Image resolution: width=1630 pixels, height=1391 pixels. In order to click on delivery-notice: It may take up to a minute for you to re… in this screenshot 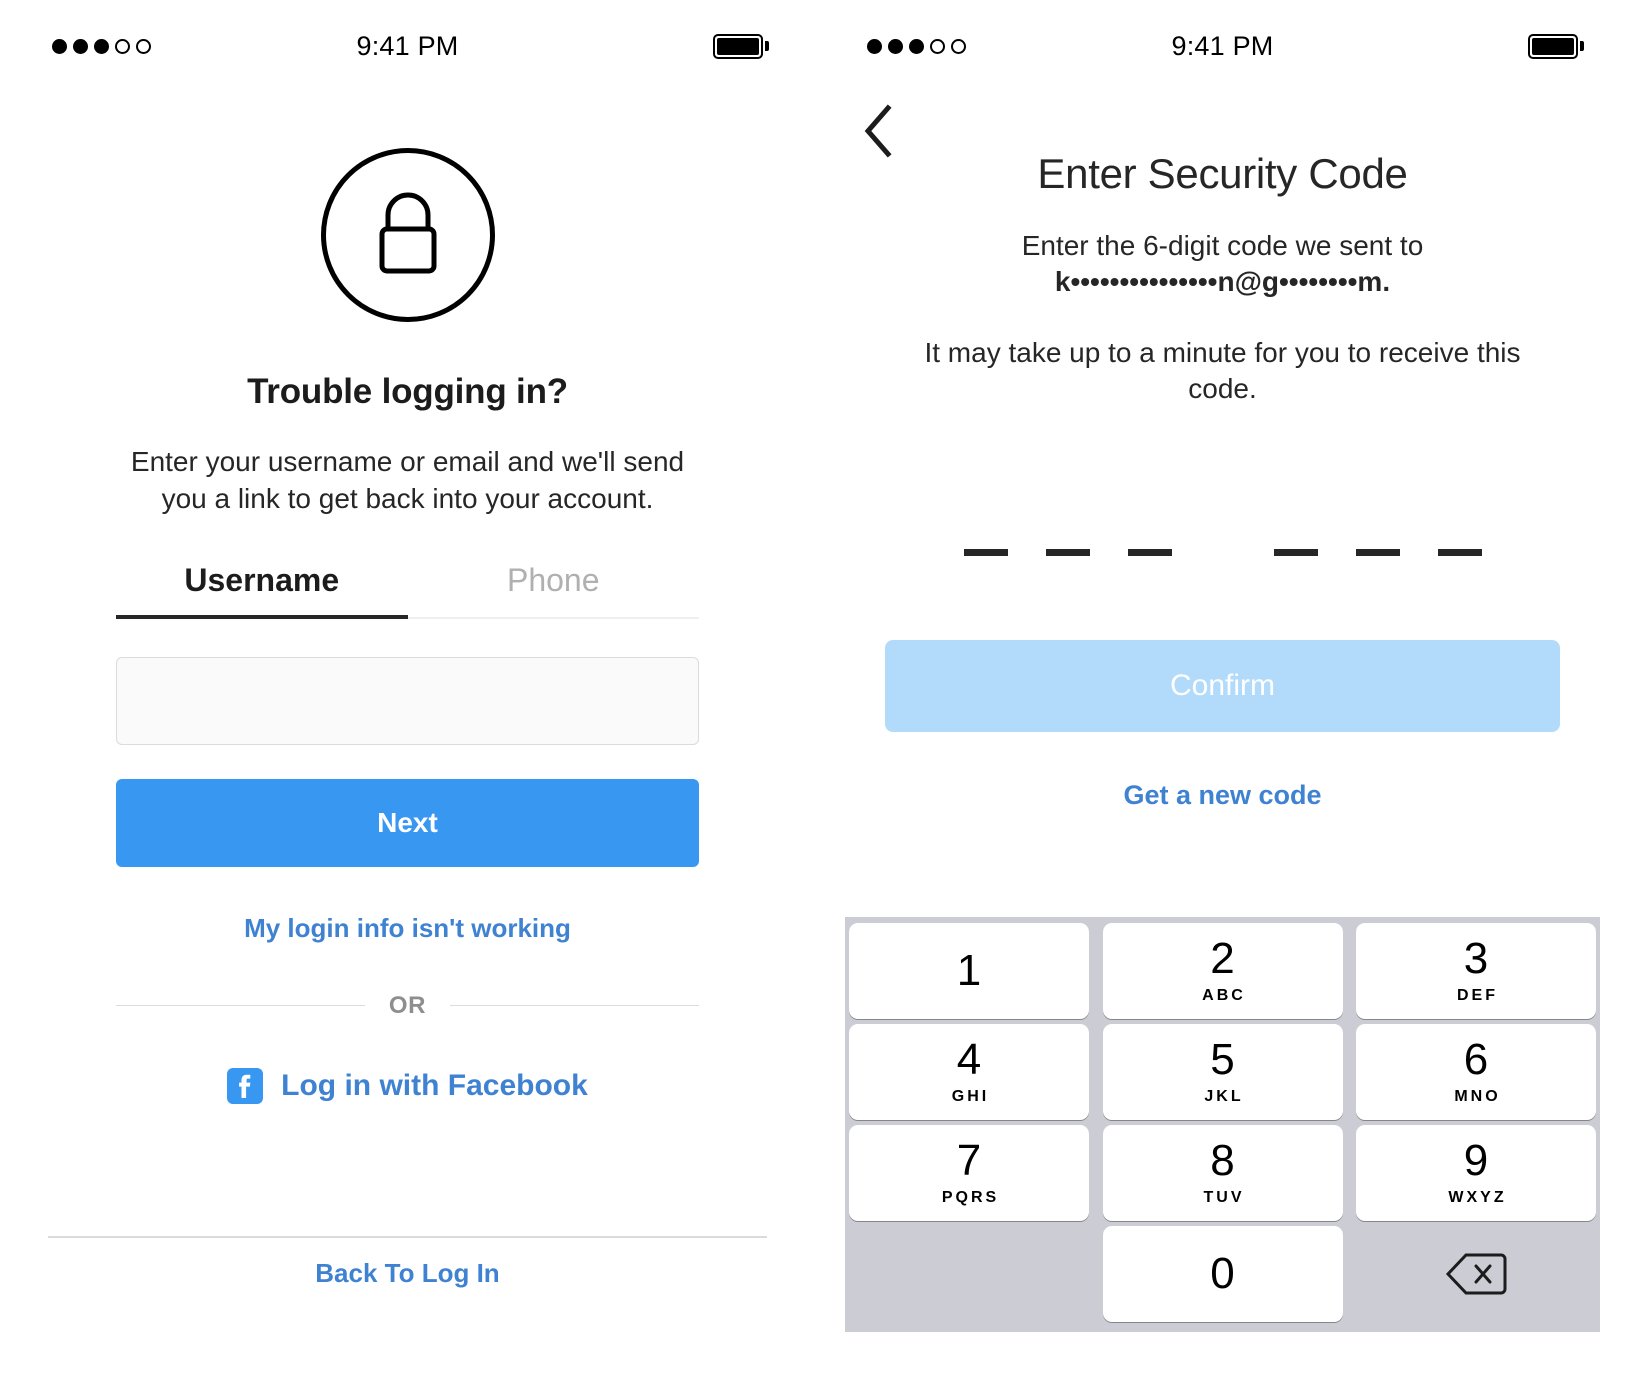, I will do `click(1222, 370)`.